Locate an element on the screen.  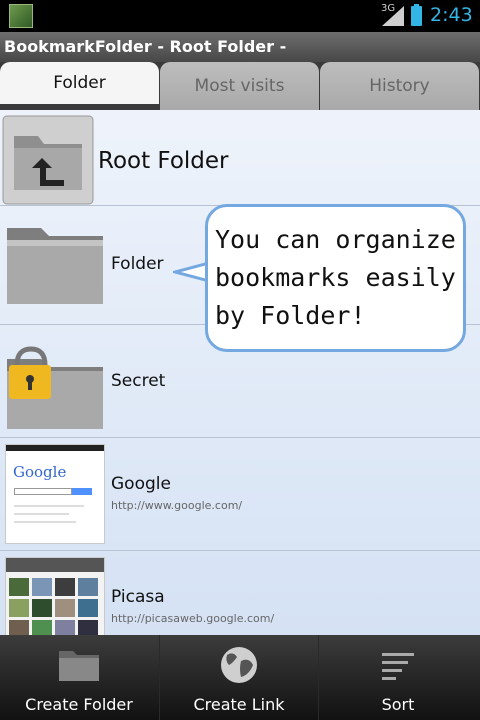
app-title: BookmarkFolder - Root Folder - is located at coordinates (145, 46).